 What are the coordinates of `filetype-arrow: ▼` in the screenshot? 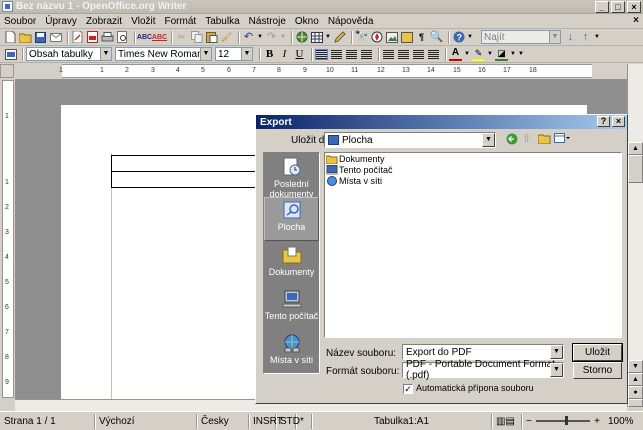 It's located at (556, 370).